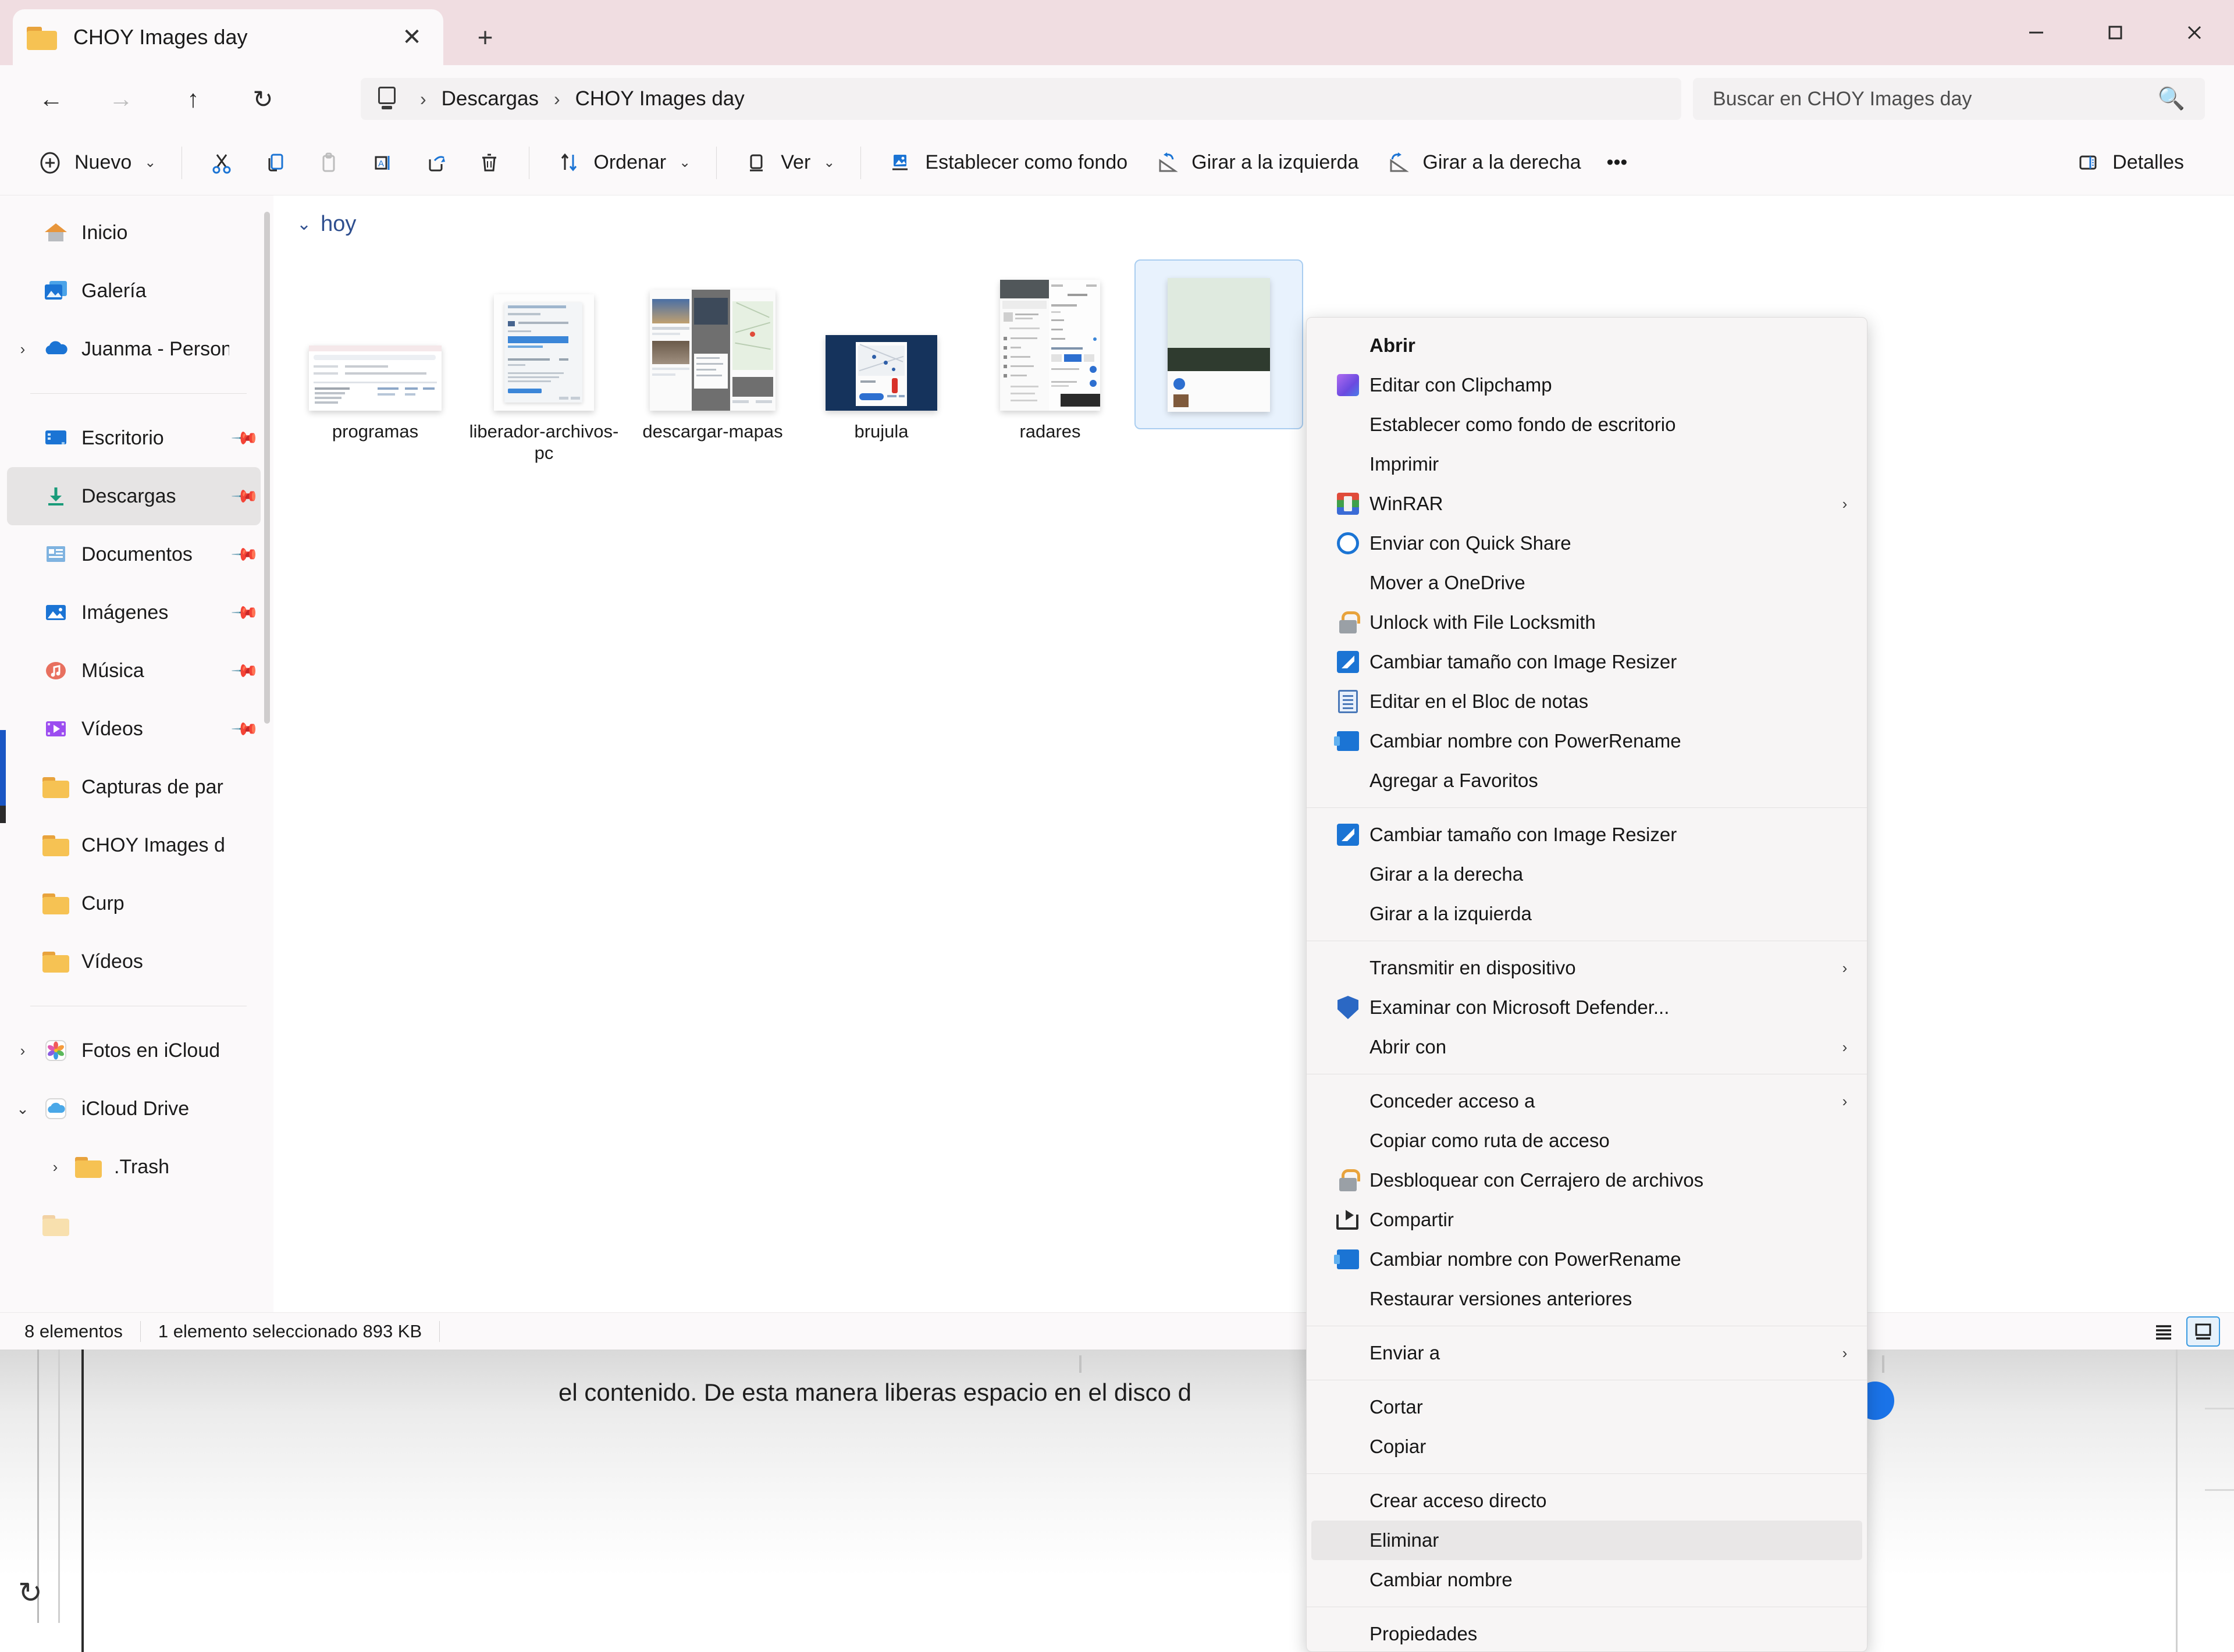  Describe the element at coordinates (1586, 464) in the screenshot. I see `menu-item-imprimir: Imprimir` at that location.